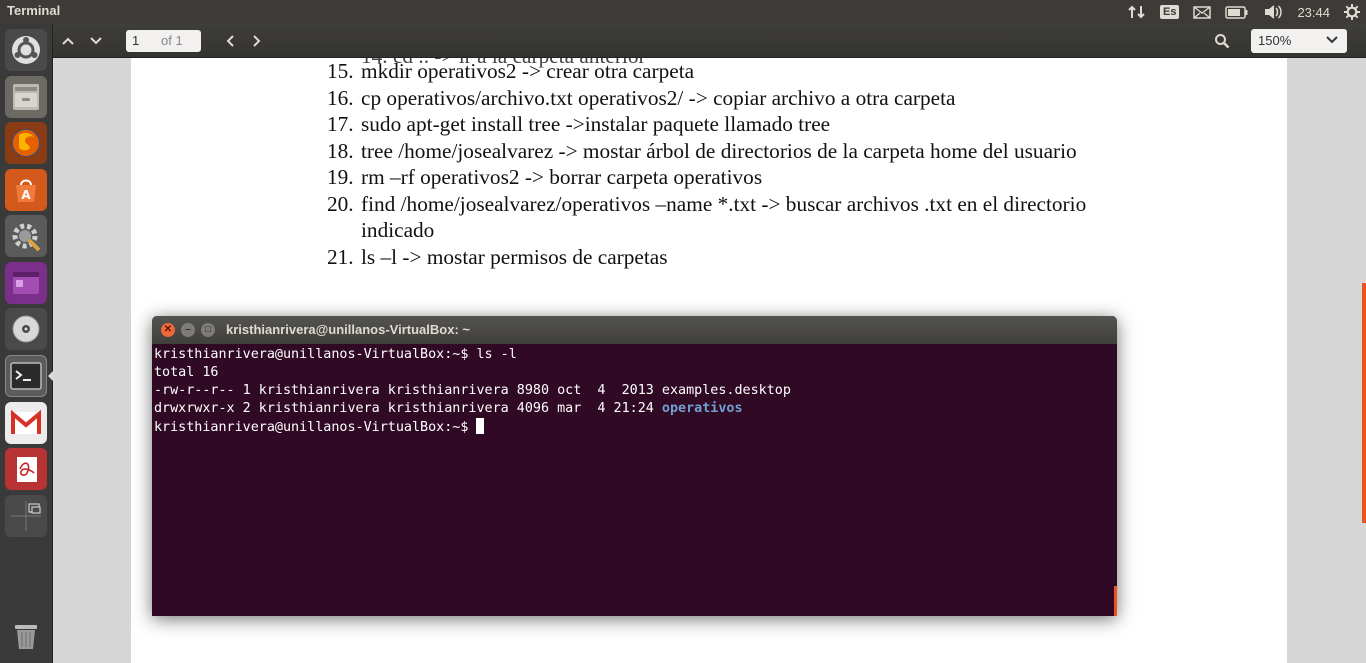 The image size is (1366, 663). I want to click on list-item: 21. ls –l -> mostar permisos de carpetas, so click(497, 256).